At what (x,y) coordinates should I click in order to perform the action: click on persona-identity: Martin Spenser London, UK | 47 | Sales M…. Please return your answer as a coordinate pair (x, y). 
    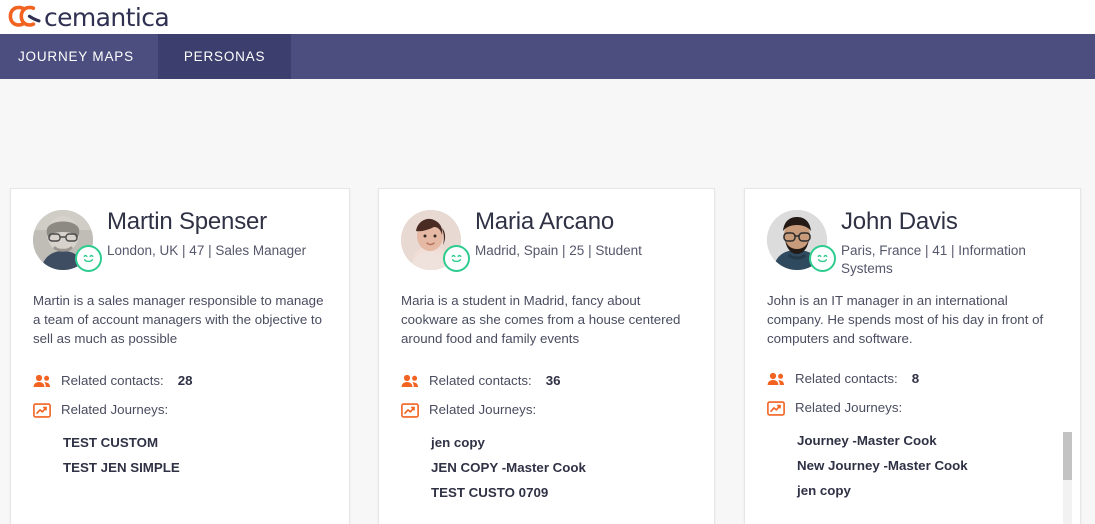
    Looking at the image, I should click on (180, 239).